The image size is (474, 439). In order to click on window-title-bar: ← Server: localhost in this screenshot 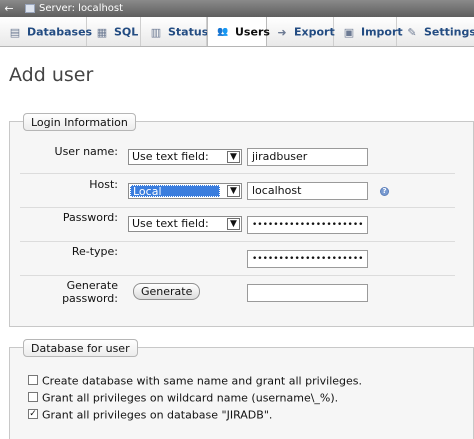, I will do `click(237, 8)`.